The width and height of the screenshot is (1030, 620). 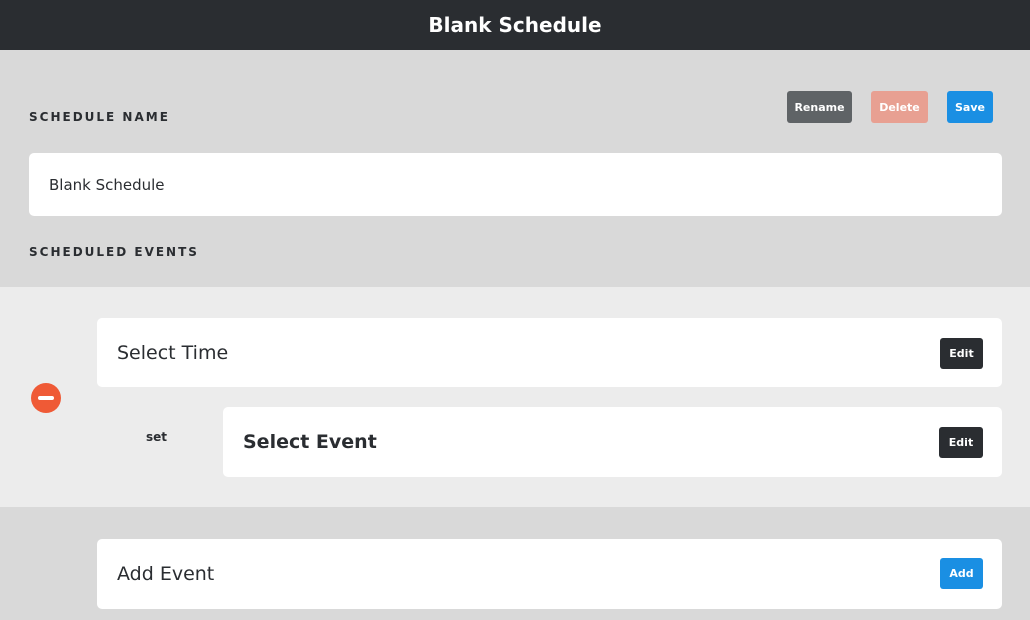 What do you see at coordinates (819, 107) in the screenshot?
I see `rename-button: Rename` at bounding box center [819, 107].